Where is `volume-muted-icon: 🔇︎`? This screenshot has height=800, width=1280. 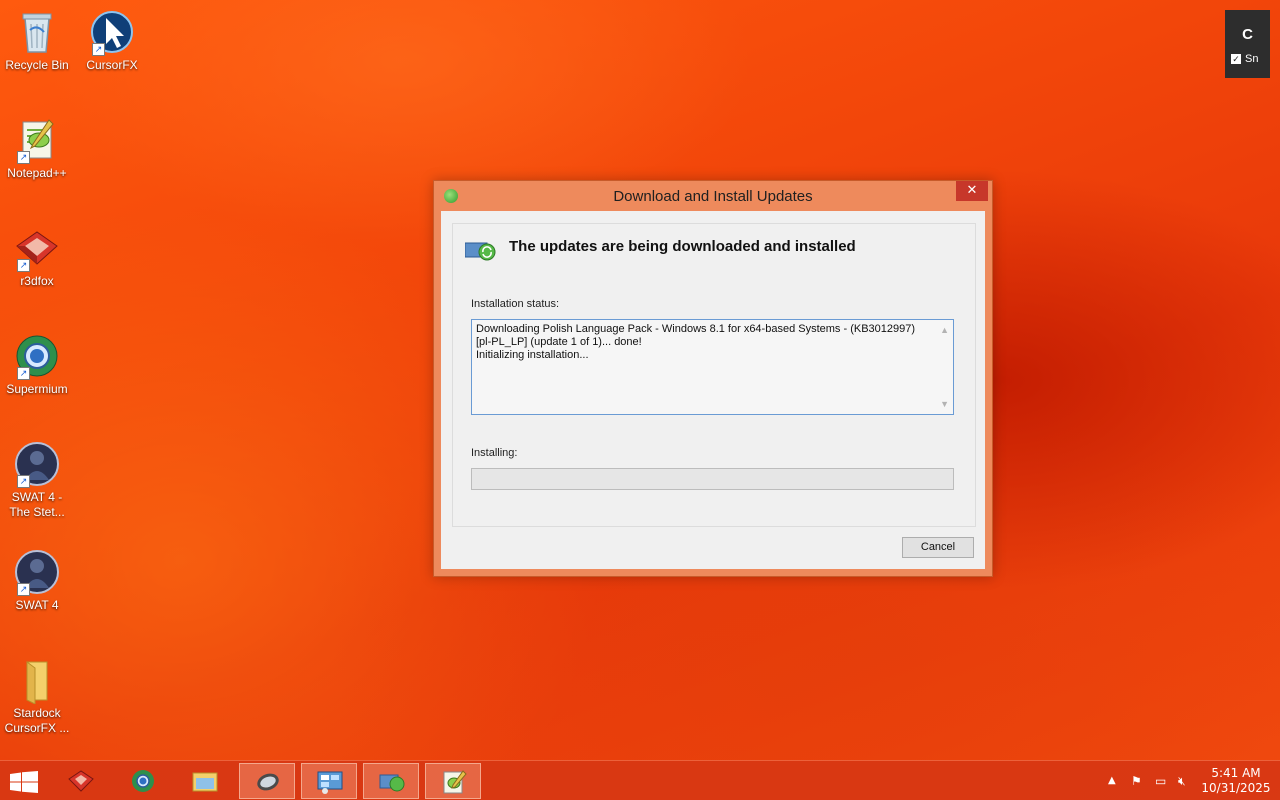 volume-muted-icon: 🔇︎ is located at coordinates (1182, 781).